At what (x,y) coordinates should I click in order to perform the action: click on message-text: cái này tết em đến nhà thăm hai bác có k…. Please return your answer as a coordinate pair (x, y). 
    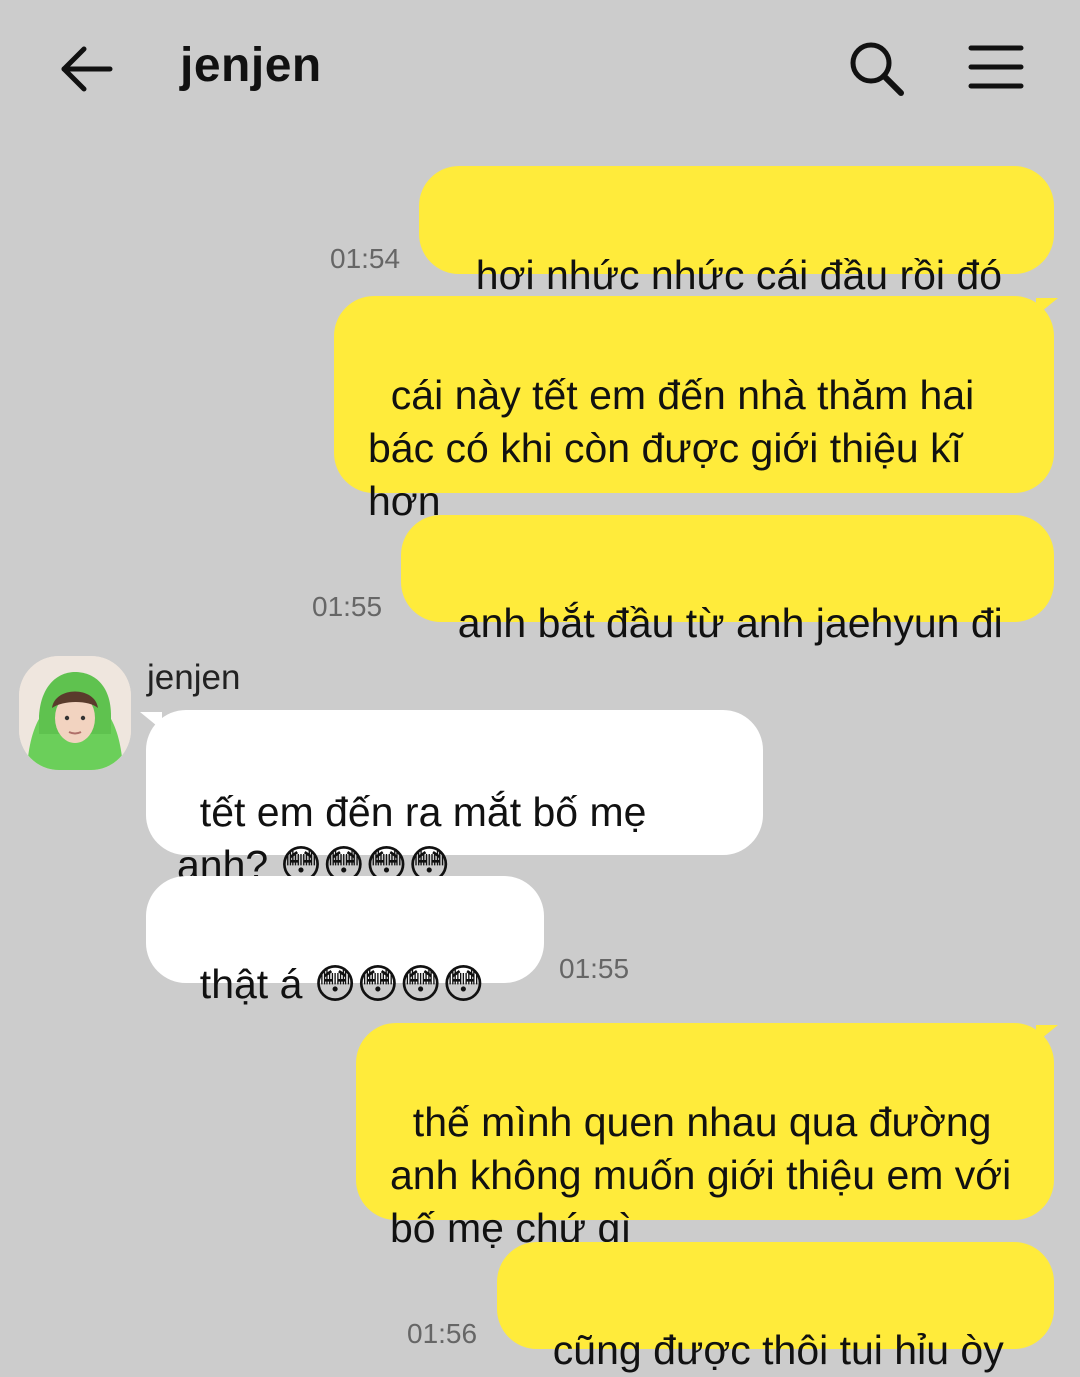
    Looking at the image, I should click on (677, 448).